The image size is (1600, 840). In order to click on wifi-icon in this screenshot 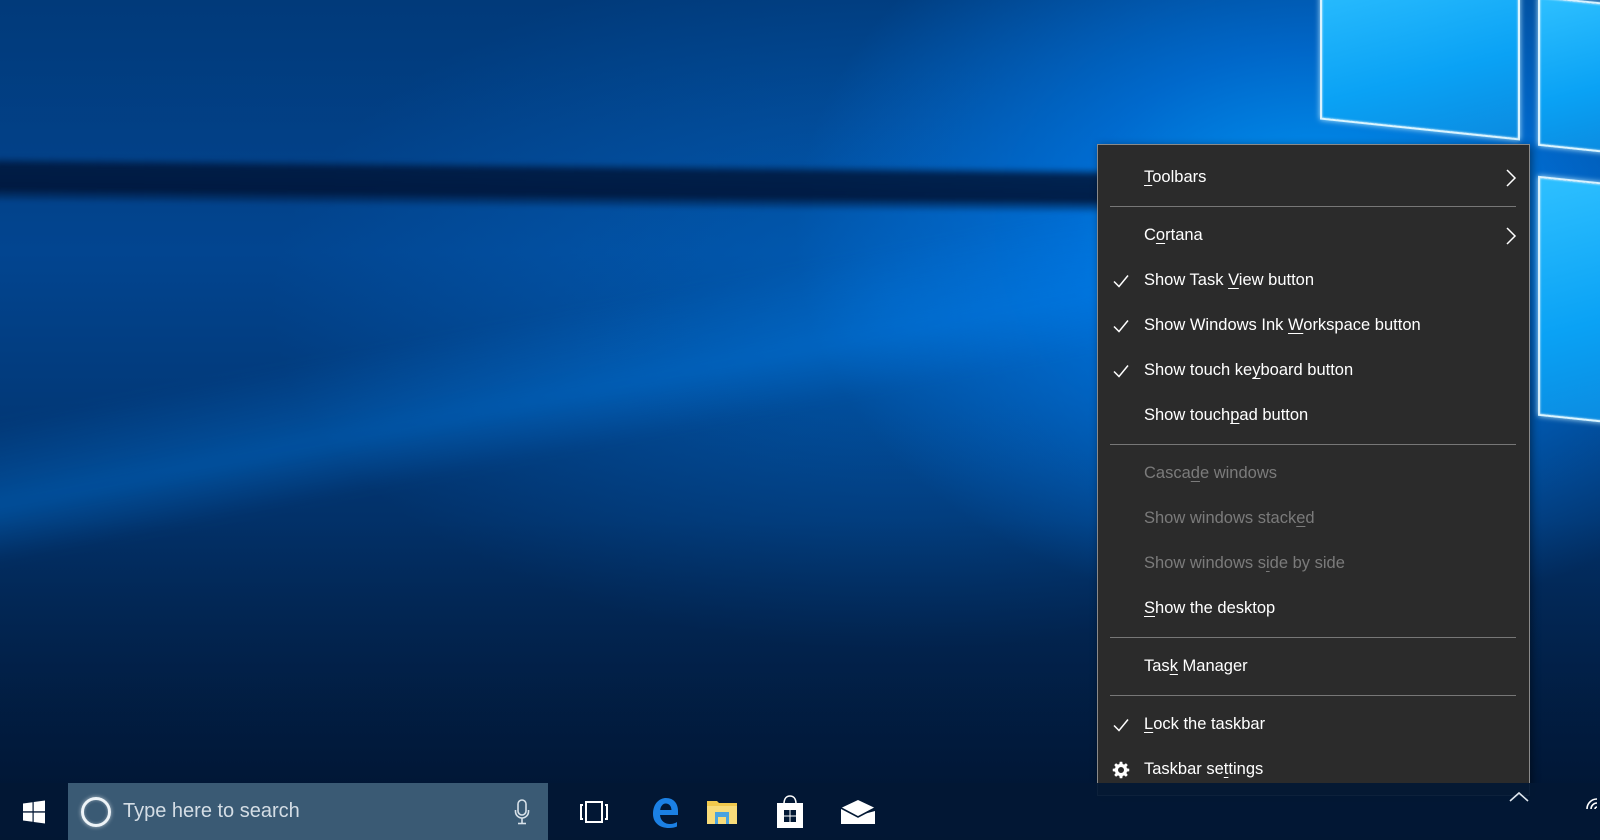, I will do `click(1592, 802)`.